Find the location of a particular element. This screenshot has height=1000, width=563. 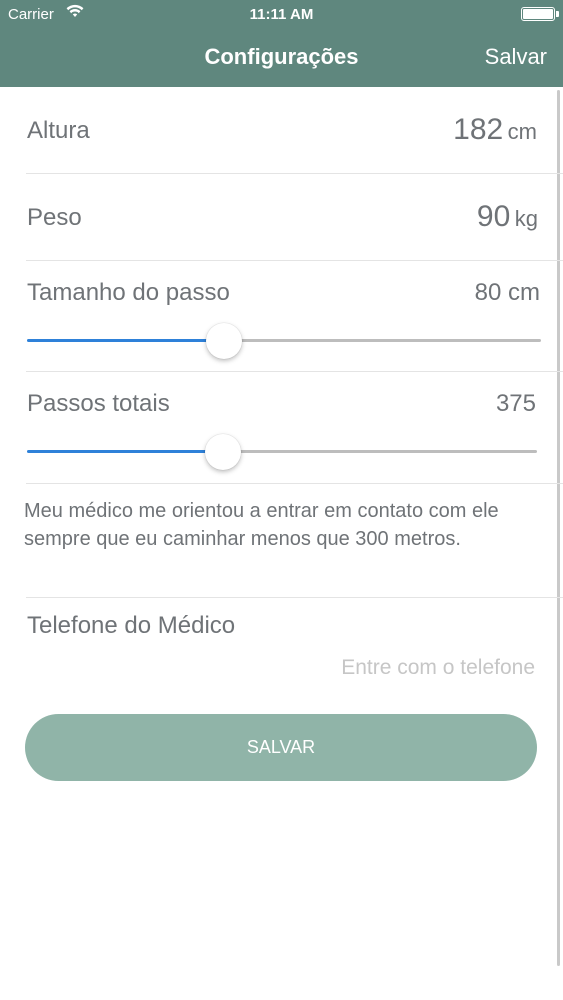

total-steps-slider is located at coordinates (282, 452).